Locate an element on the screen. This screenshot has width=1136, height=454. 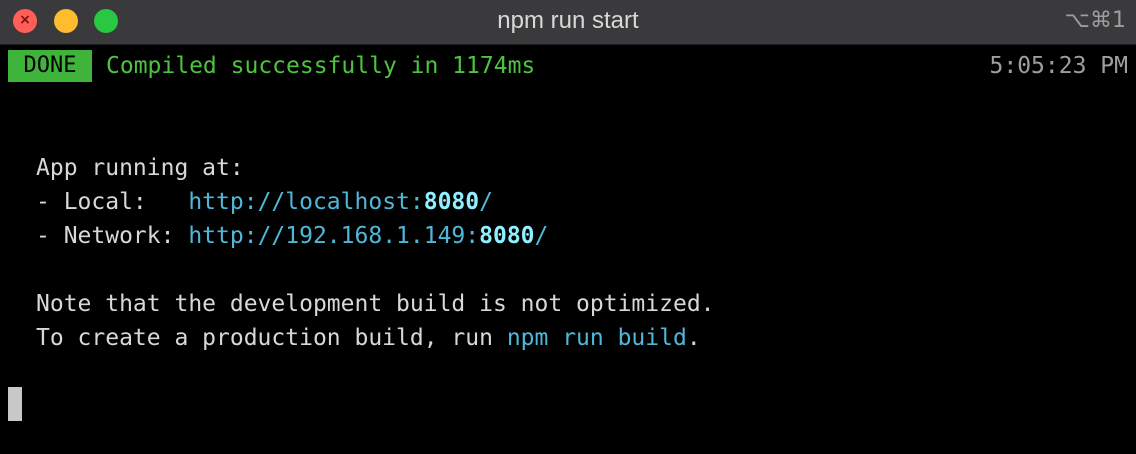
timestamp: 5:05:23 PM is located at coordinates (1058, 66).